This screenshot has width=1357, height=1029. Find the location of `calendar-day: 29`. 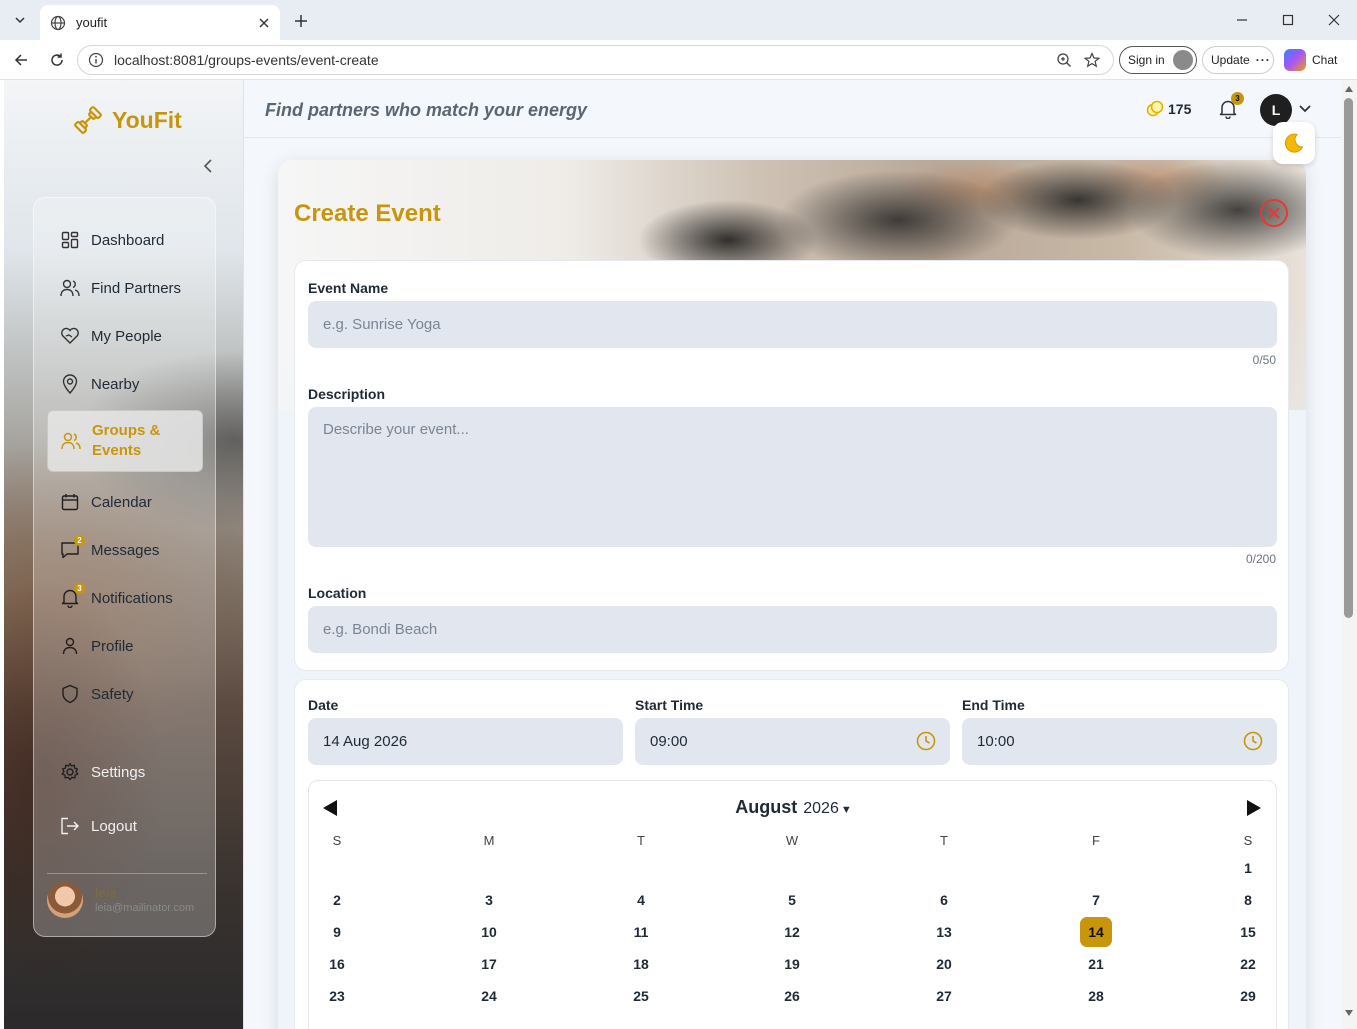

calendar-day: 29 is located at coordinates (1248, 996).